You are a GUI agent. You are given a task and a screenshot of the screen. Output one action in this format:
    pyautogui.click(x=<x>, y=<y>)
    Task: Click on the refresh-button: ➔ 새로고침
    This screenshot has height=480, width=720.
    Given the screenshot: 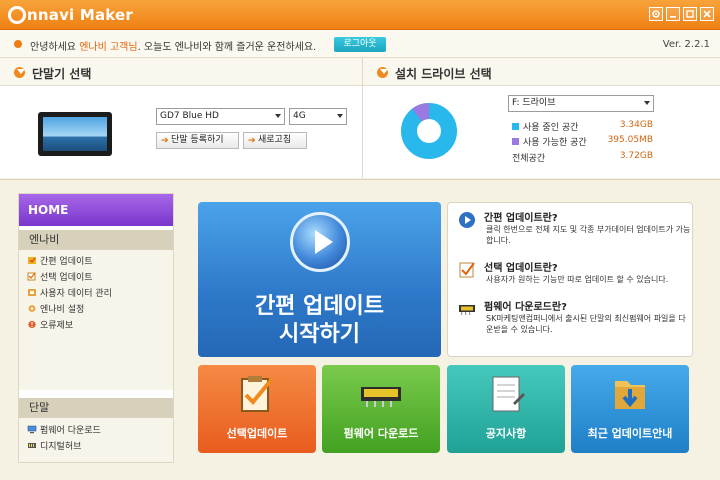 What is the action you would take?
    pyautogui.click(x=275, y=140)
    